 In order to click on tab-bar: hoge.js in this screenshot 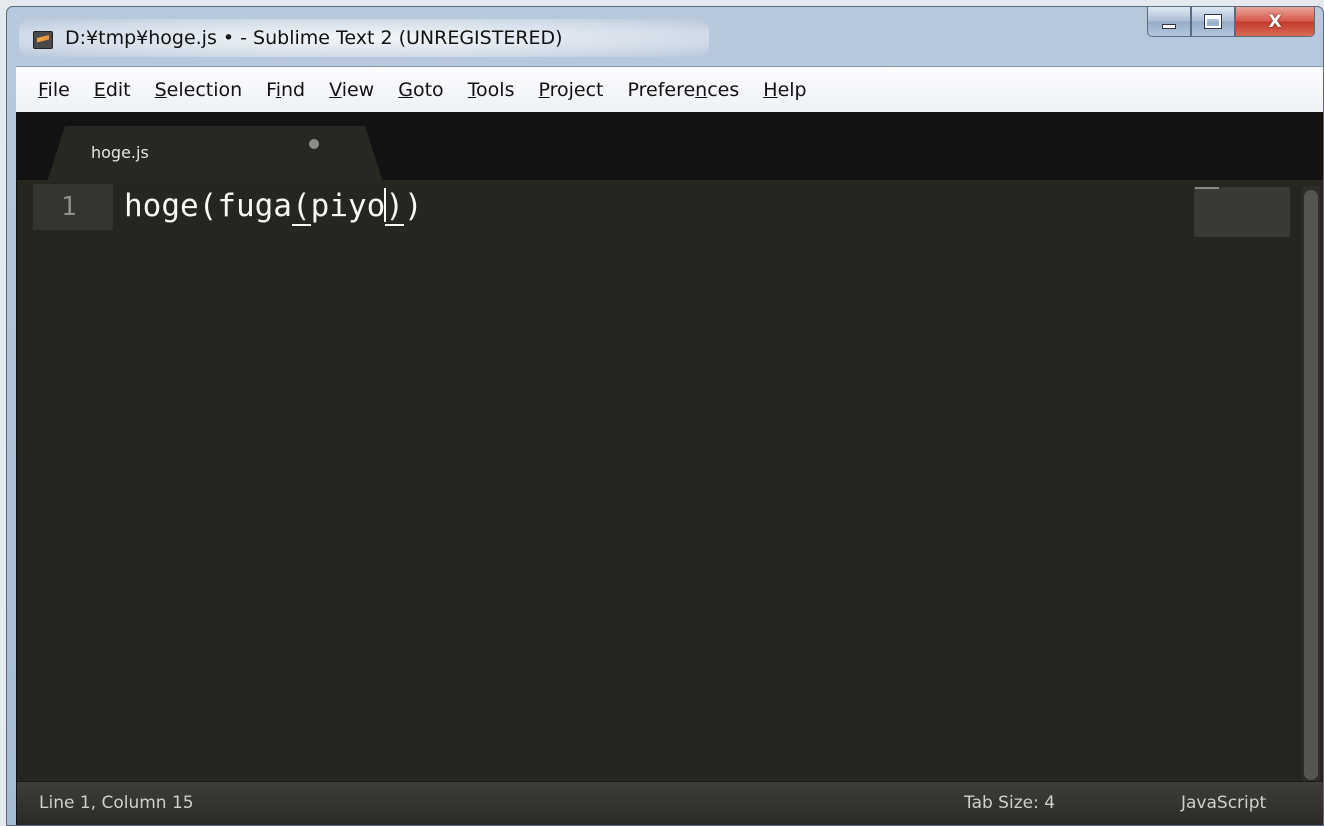, I will do `click(670, 146)`.